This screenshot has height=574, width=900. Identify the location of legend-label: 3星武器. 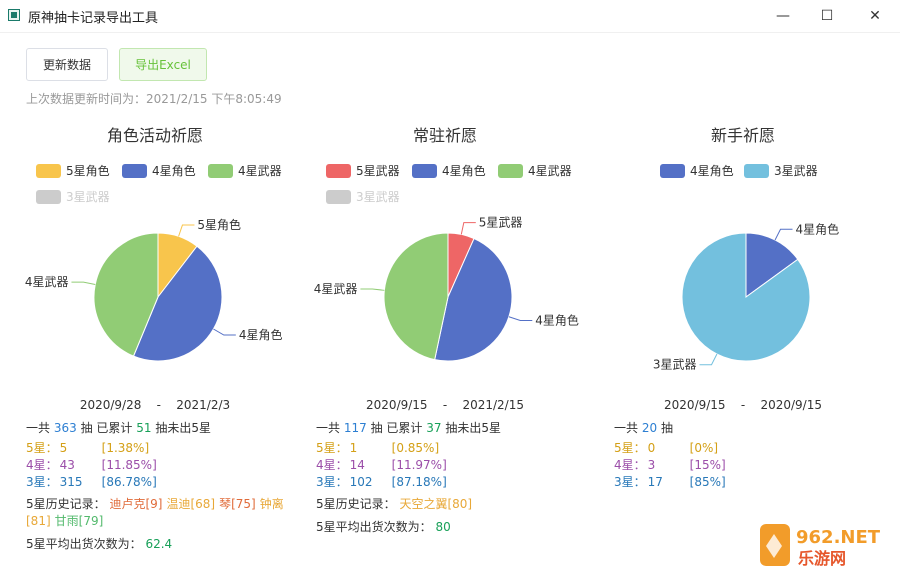
(796, 171).